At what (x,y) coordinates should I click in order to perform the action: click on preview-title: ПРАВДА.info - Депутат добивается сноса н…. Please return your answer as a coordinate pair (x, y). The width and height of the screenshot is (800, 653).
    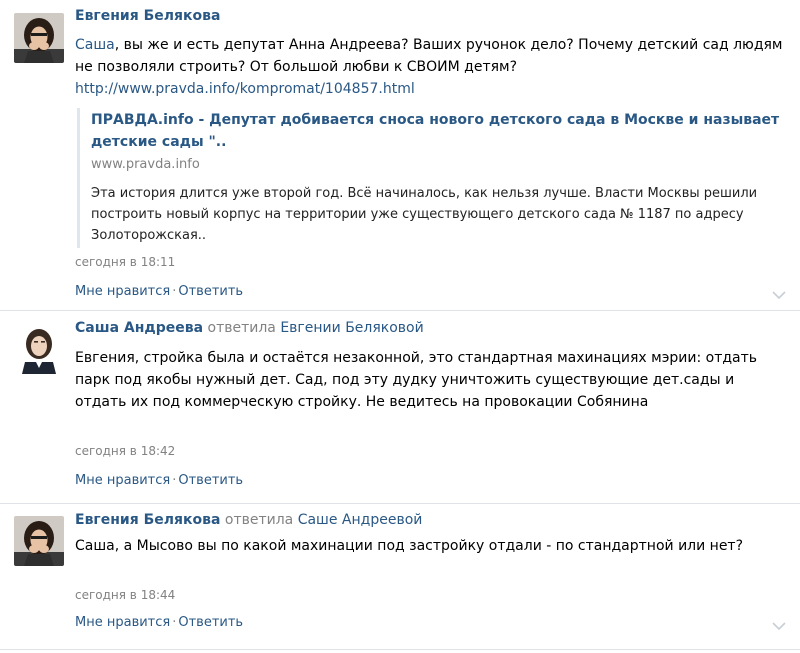
    Looking at the image, I should click on (436, 131).